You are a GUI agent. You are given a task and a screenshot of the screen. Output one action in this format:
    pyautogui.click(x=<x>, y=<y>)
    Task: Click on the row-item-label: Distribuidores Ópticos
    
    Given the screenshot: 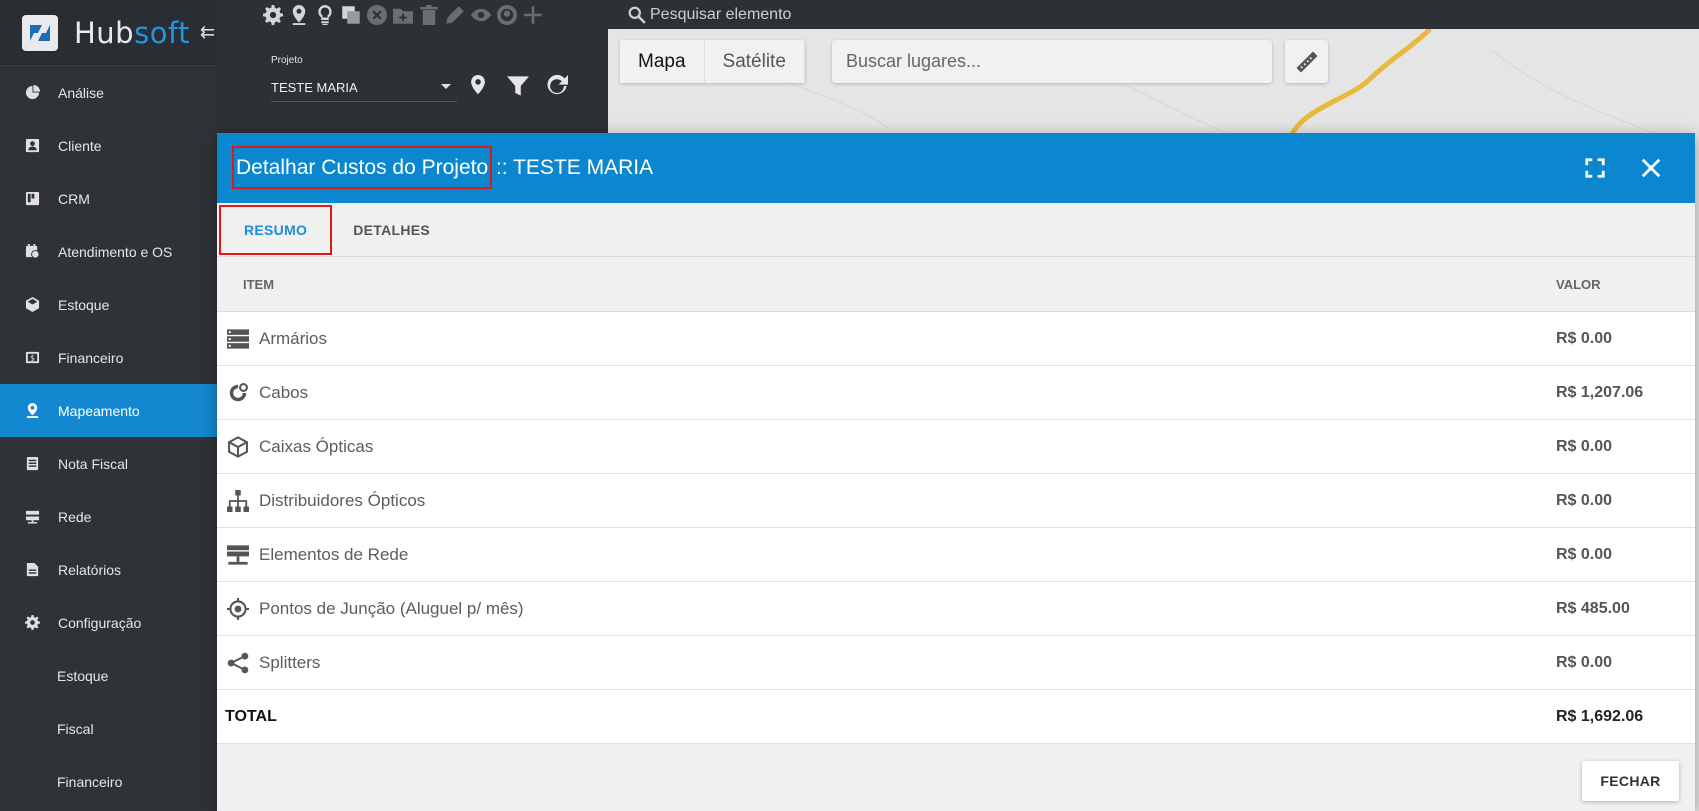 What is the action you would take?
    pyautogui.click(x=342, y=500)
    